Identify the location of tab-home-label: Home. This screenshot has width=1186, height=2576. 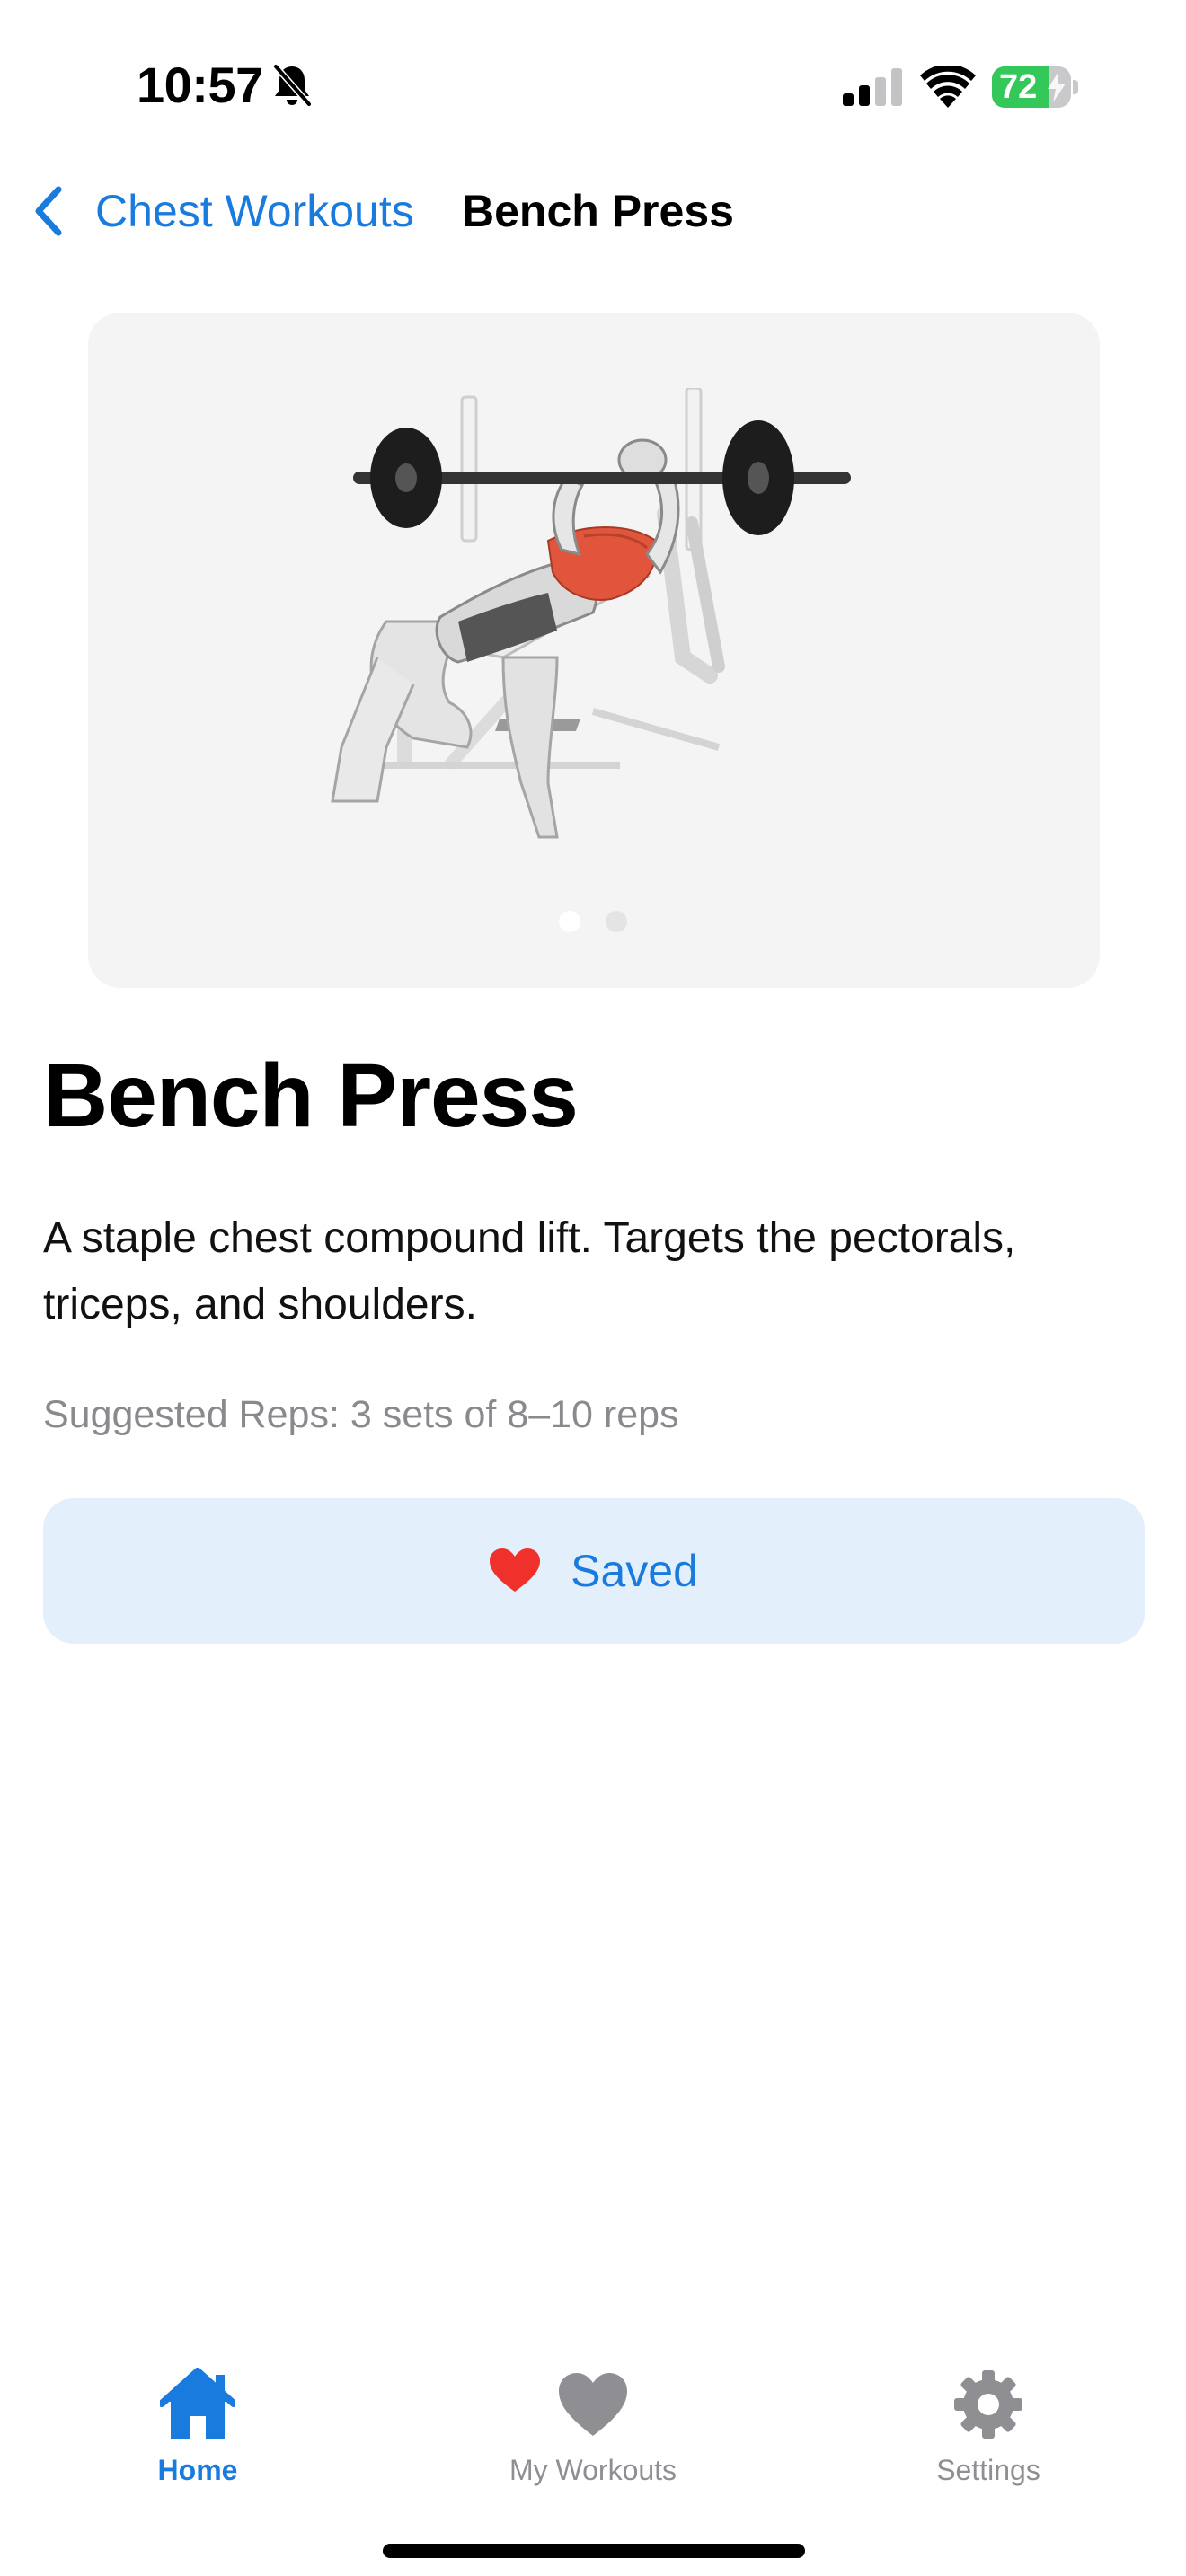
(197, 2470).